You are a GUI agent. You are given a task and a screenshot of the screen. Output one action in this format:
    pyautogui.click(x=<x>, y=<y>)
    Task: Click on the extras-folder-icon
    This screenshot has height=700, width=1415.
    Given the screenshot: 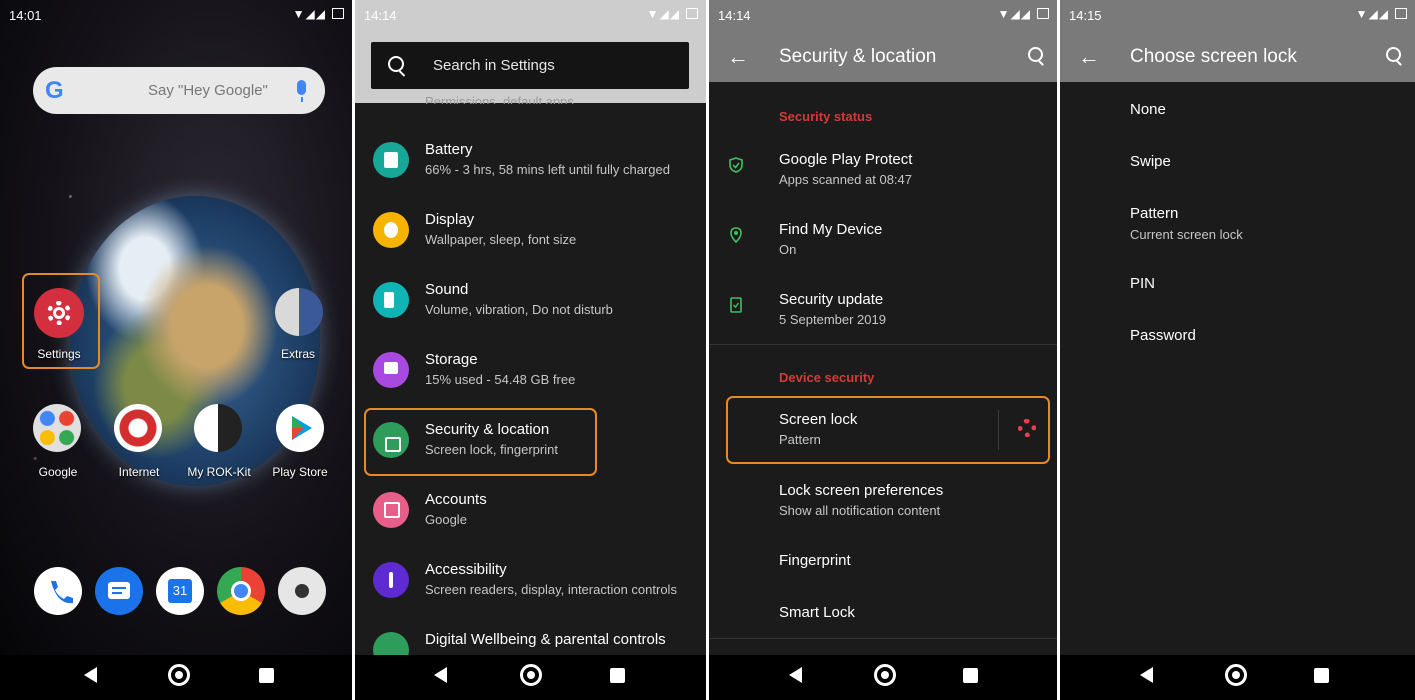 What is the action you would take?
    pyautogui.click(x=299, y=312)
    